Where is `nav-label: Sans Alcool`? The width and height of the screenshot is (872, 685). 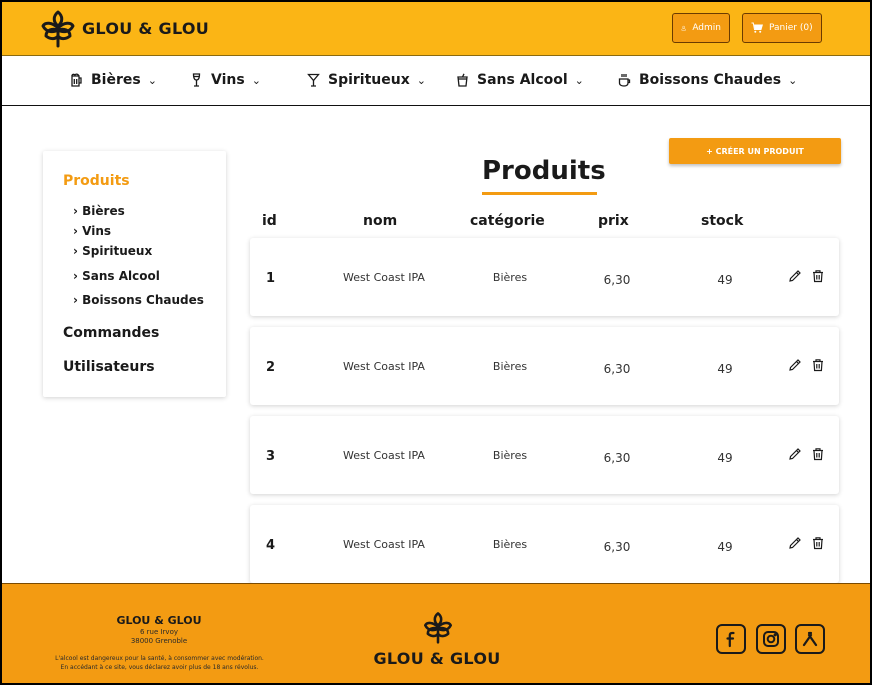
nav-label: Sans Alcool is located at coordinates (522, 80).